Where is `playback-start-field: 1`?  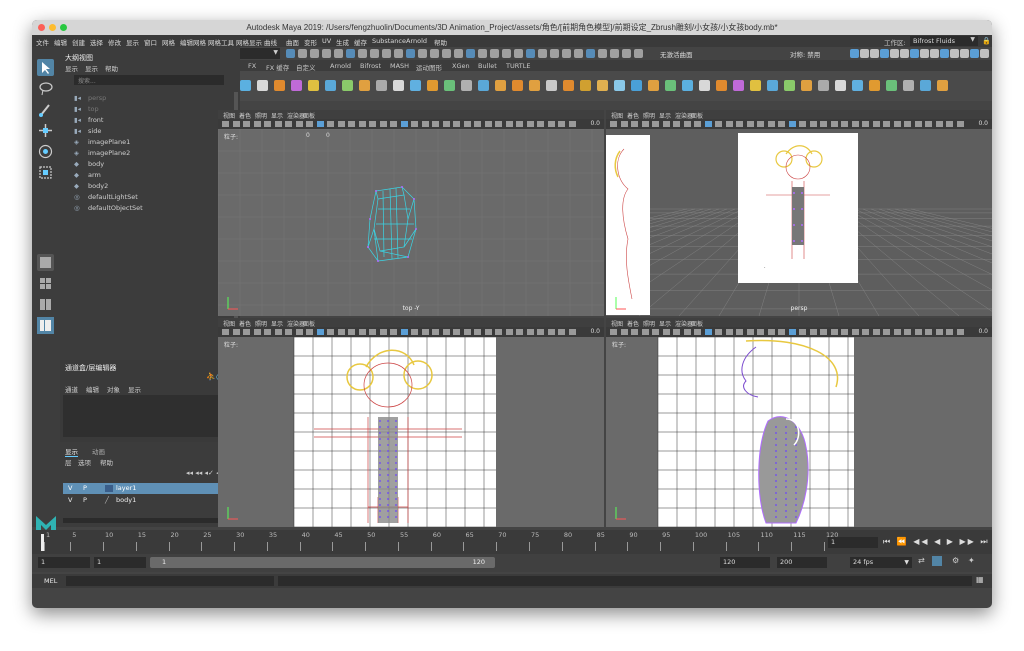
playback-start-field: 1 is located at coordinates (120, 562).